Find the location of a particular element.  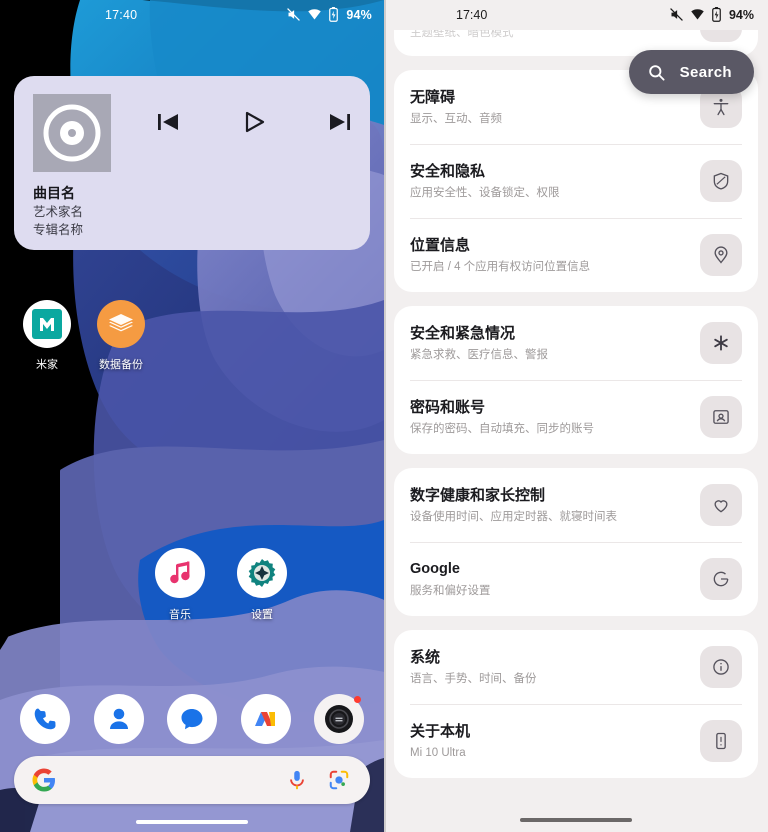

settings-row-safety-emergency: 安全和紧急情况 紧急求救、医疗信息、警报 is located at coordinates (576, 343).